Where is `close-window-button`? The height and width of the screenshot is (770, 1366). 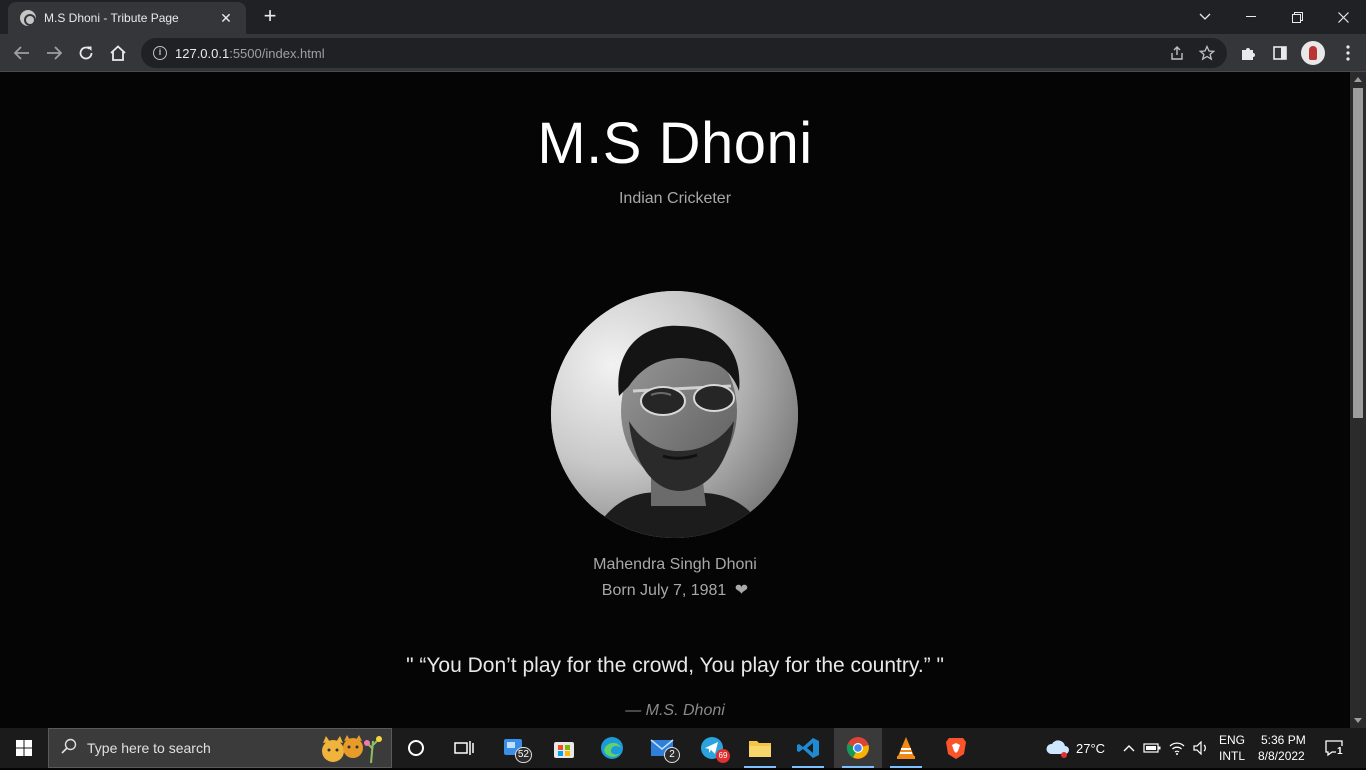
close-window-button is located at coordinates (1343, 17).